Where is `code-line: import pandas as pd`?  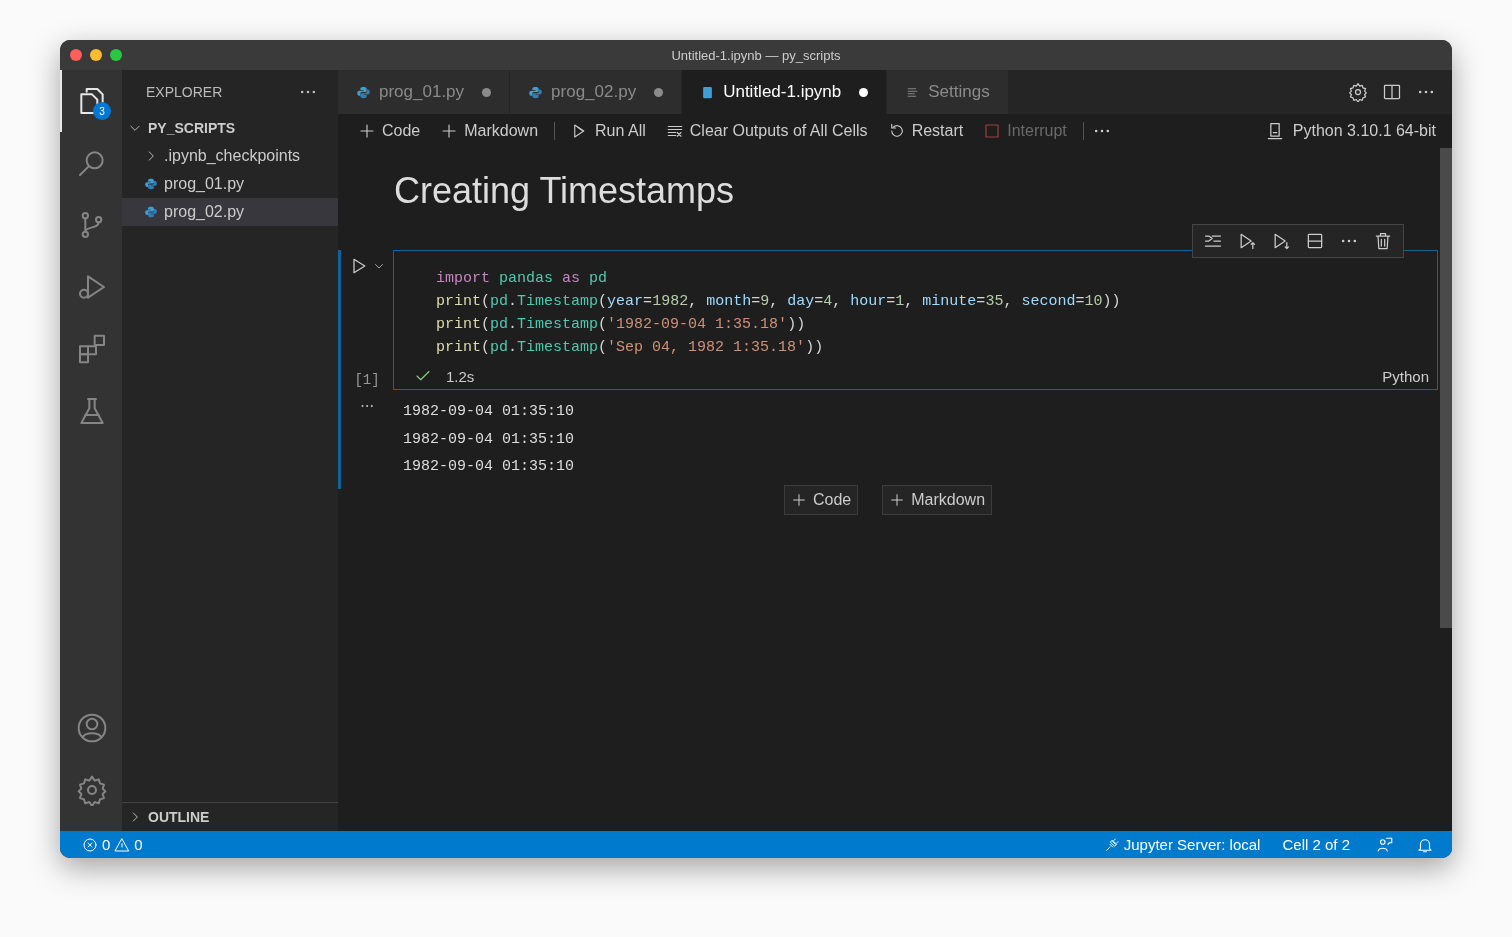 code-line: import pandas as pd is located at coordinates (522, 279).